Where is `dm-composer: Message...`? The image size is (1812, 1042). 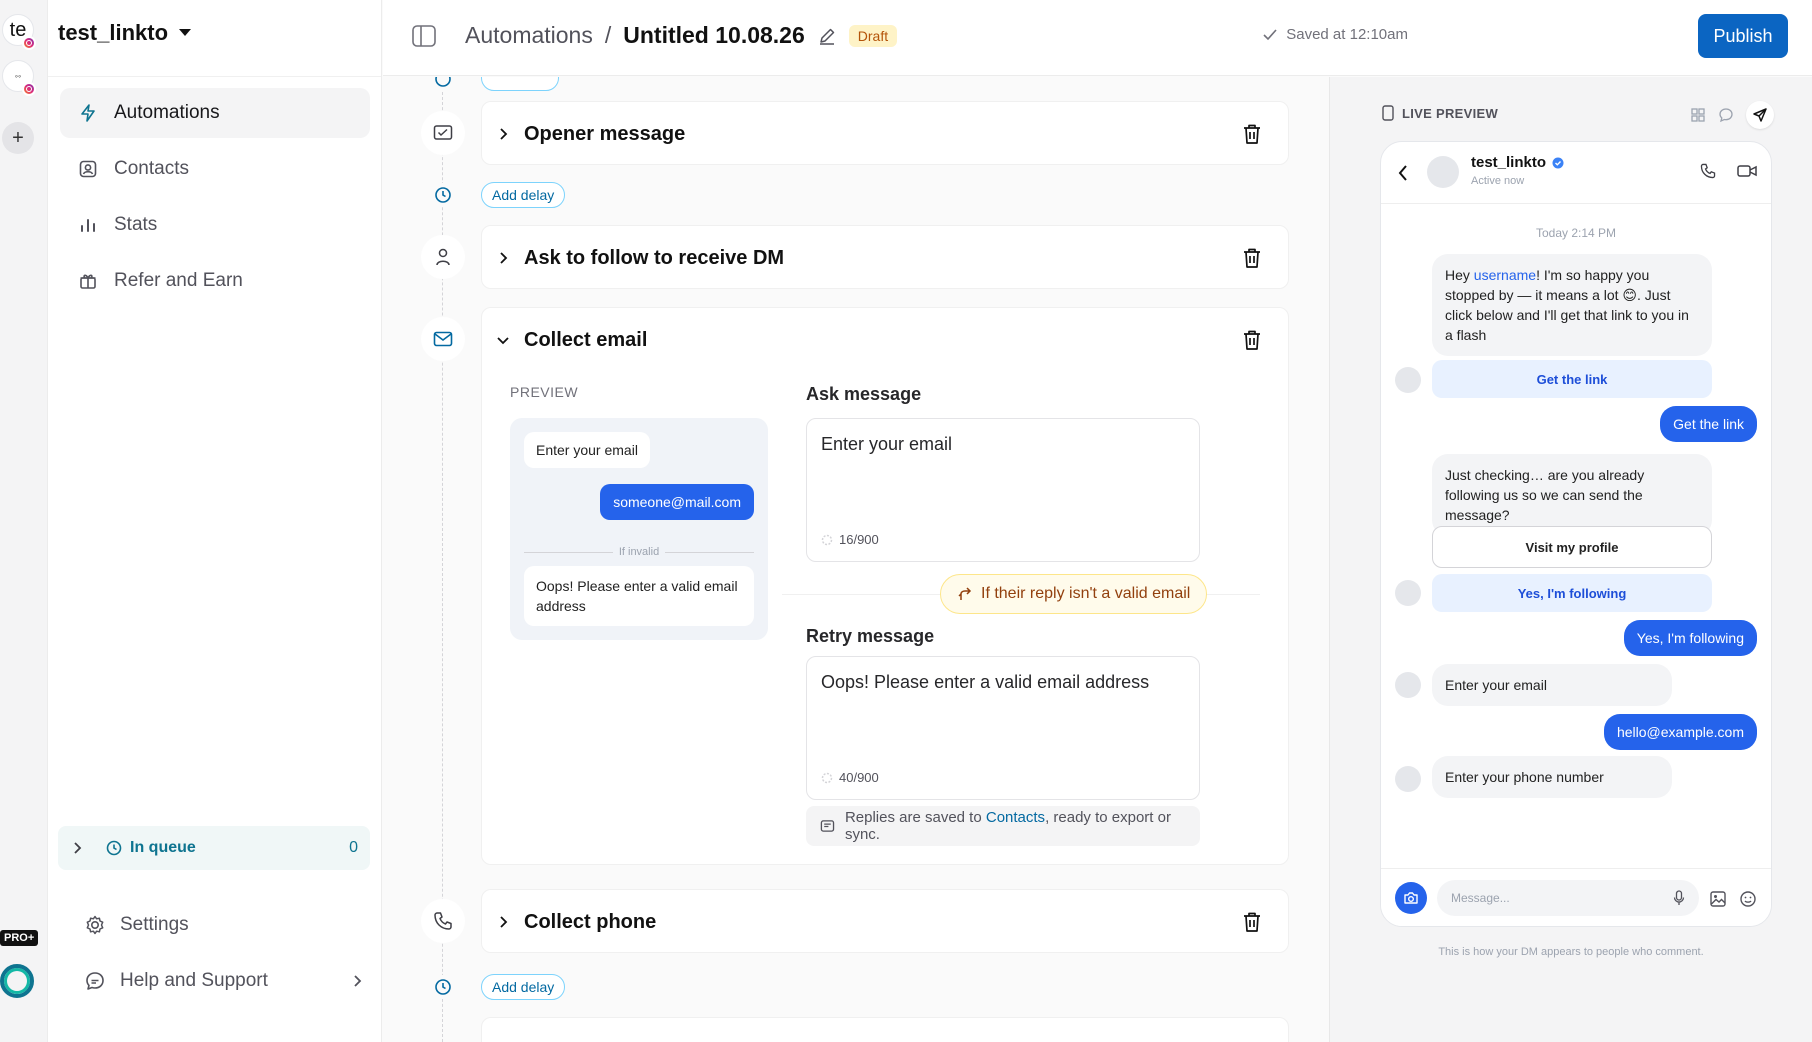
dm-composer: Message... is located at coordinates (1576, 897).